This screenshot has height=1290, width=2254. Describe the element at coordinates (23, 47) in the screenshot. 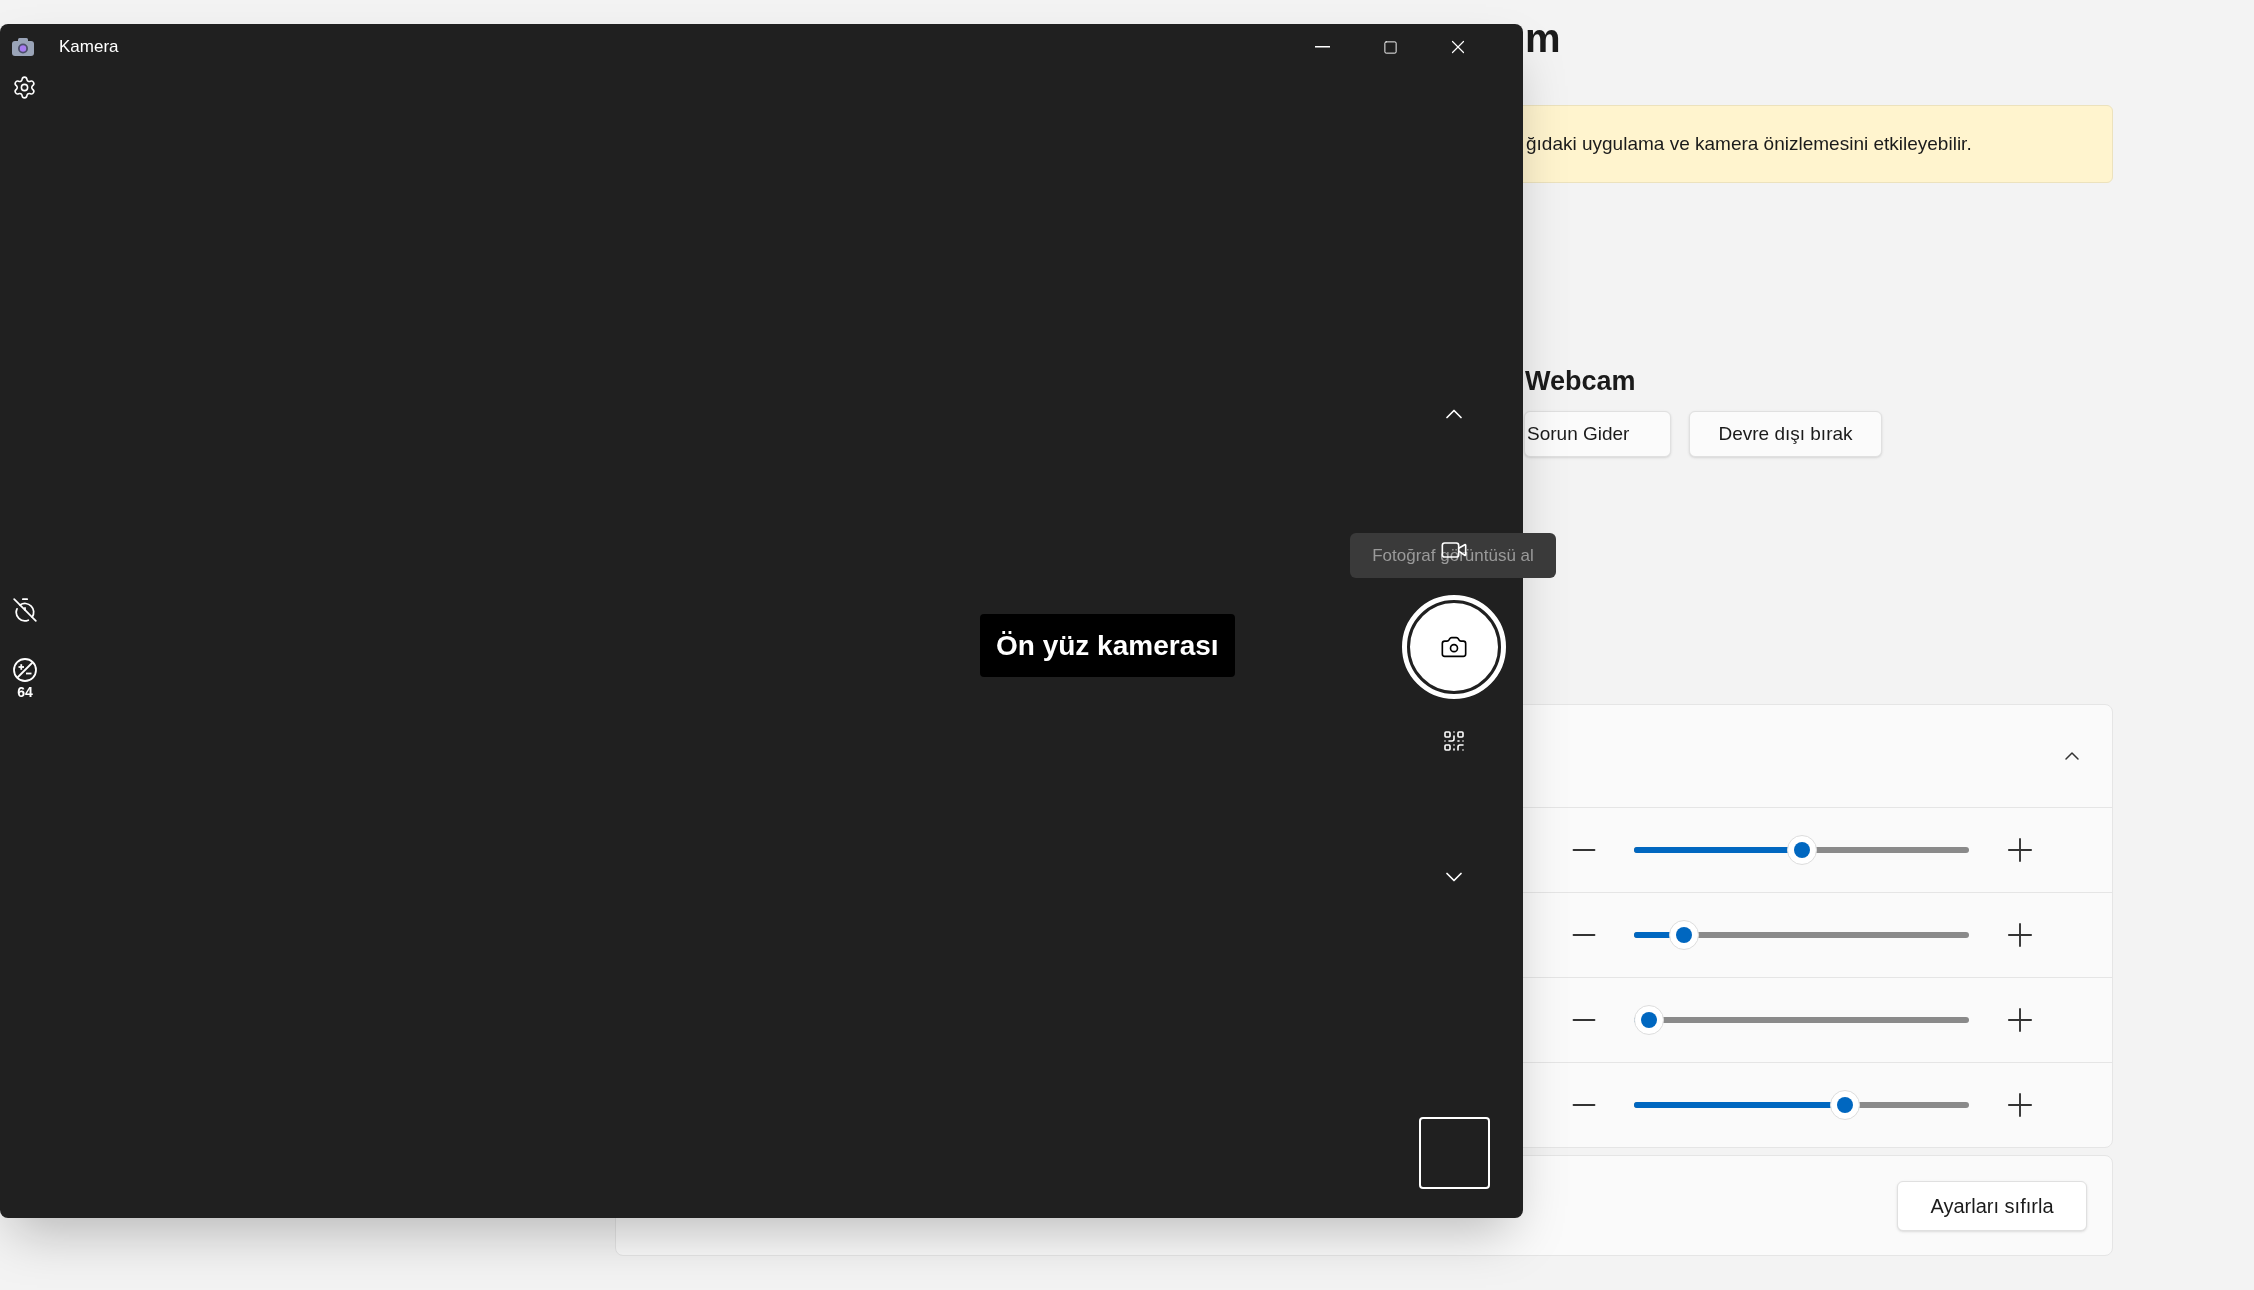

I see `camera-app-icon` at that location.